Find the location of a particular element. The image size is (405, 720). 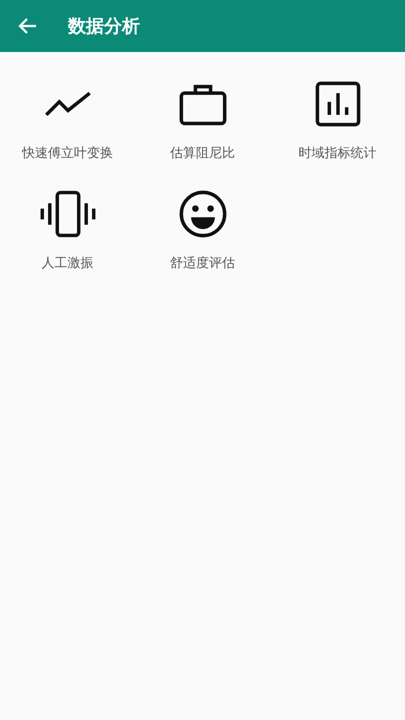

feature-tile: 舒适度评估 is located at coordinates (202, 232).